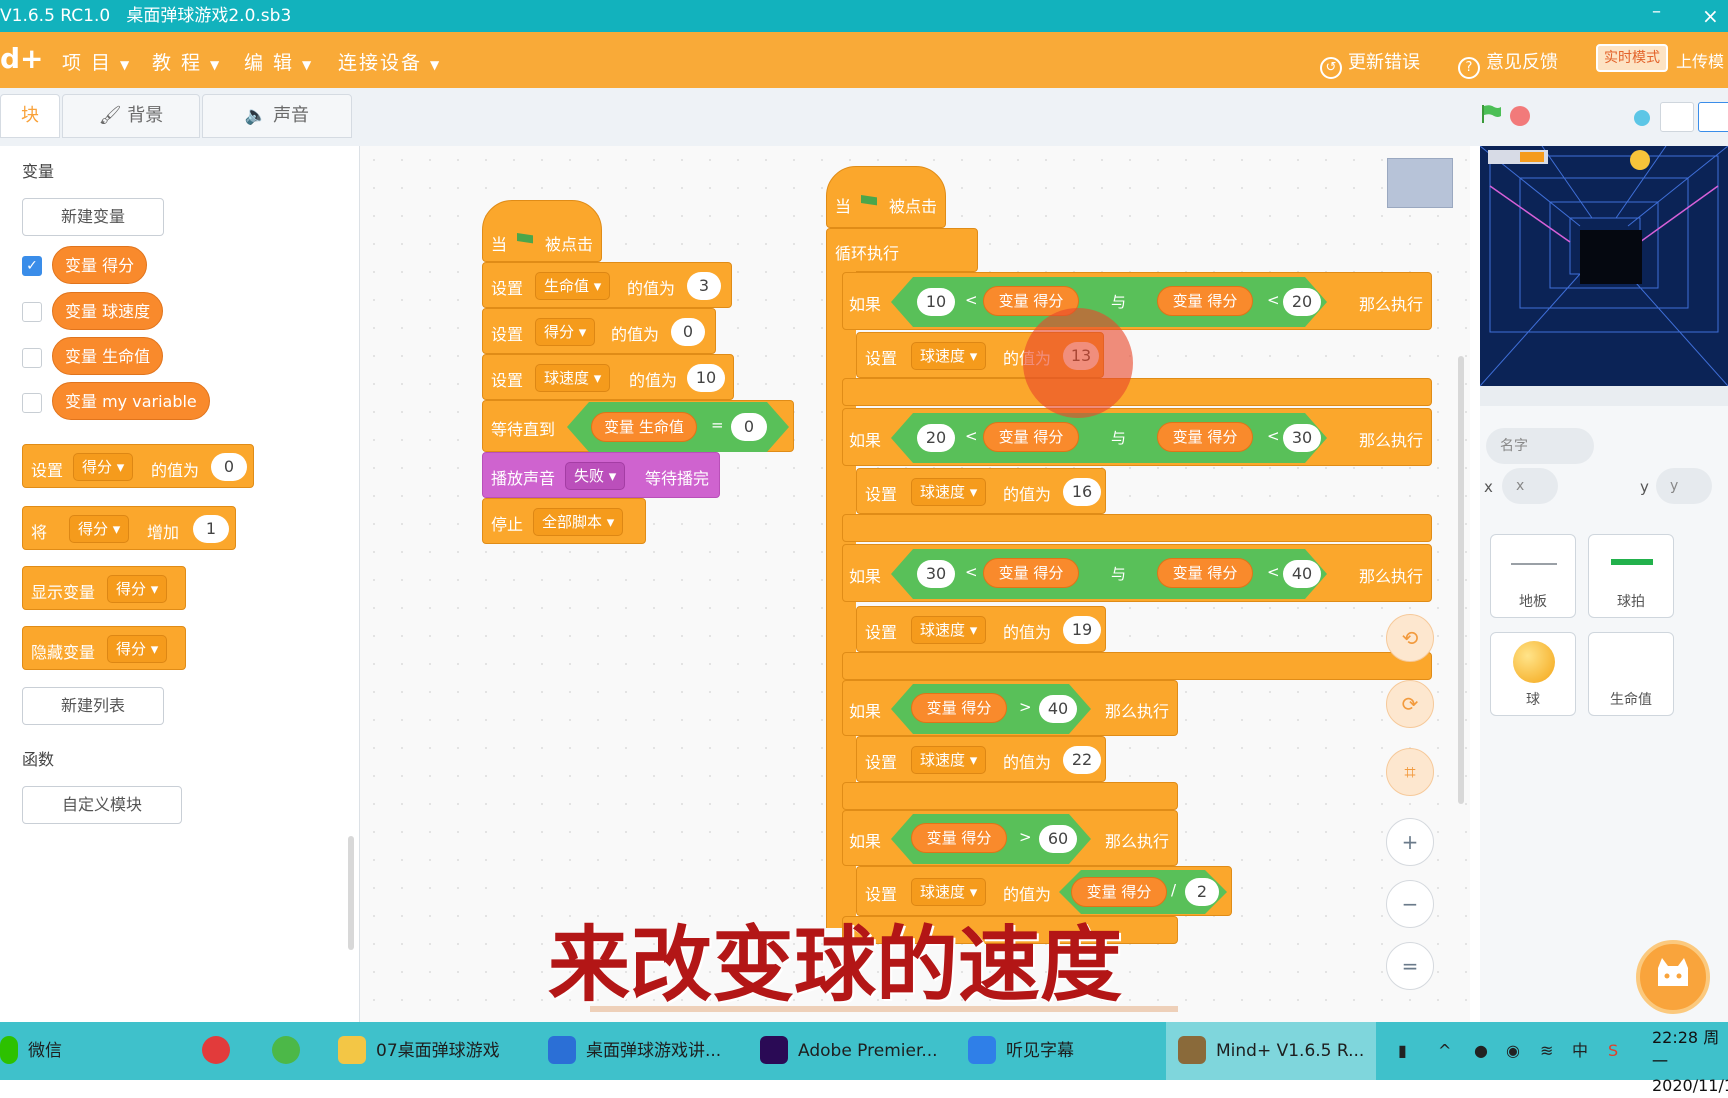 This screenshot has height=1098, width=1728. What do you see at coordinates (1642, 118) in the screenshot?
I see `stage-toggle-dot` at bounding box center [1642, 118].